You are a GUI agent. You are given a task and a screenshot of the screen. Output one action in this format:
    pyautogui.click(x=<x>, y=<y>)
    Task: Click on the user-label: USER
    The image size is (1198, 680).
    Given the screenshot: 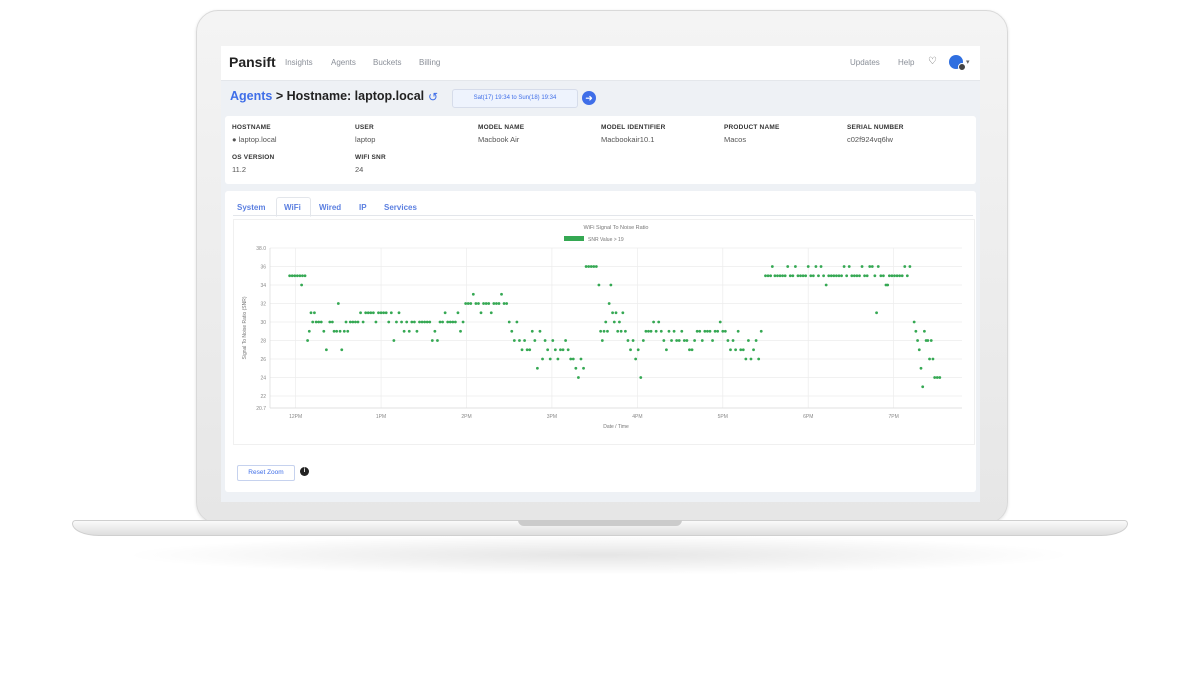 What is the action you would take?
    pyautogui.click(x=364, y=127)
    